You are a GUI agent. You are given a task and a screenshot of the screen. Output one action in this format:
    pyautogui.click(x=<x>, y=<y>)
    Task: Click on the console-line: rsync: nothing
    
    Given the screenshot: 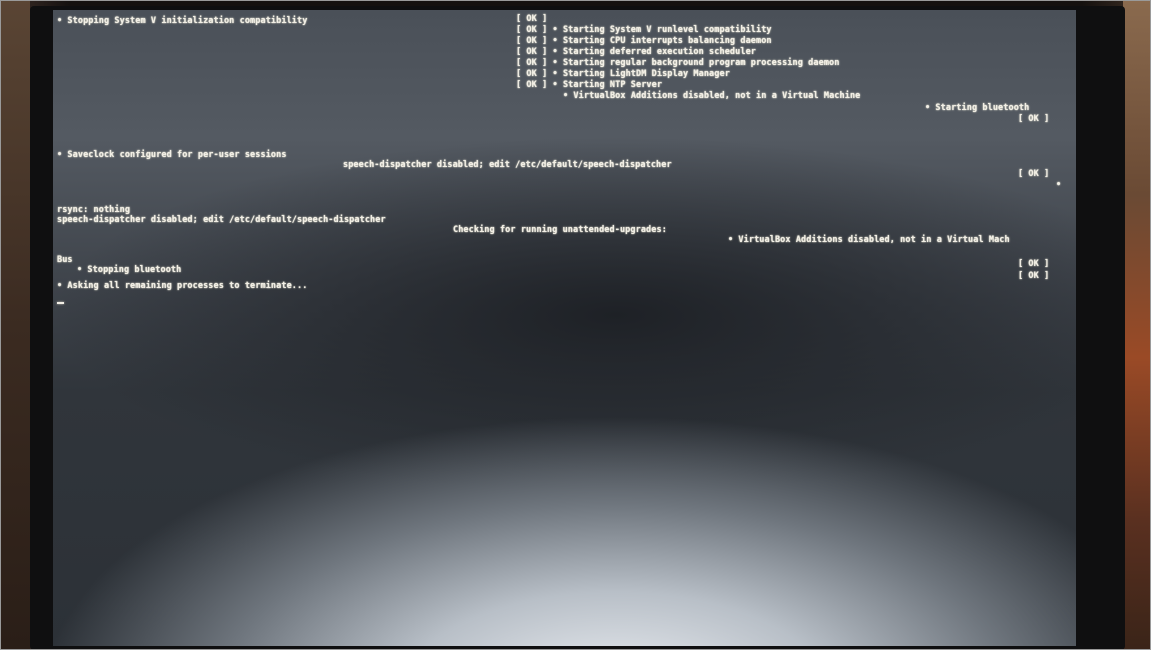 What is the action you would take?
    pyautogui.click(x=94, y=210)
    